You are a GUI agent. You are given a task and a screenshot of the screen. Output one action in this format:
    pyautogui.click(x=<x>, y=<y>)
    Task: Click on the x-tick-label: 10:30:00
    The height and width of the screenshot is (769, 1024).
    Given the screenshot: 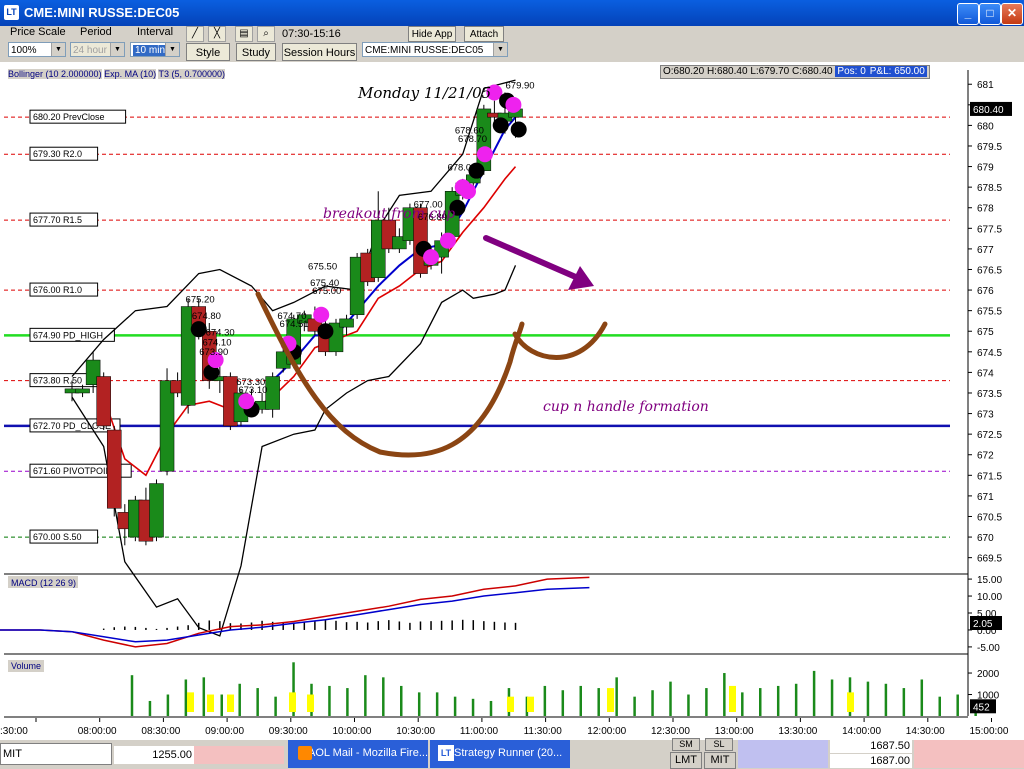 What is the action you would take?
    pyautogui.click(x=415, y=731)
    